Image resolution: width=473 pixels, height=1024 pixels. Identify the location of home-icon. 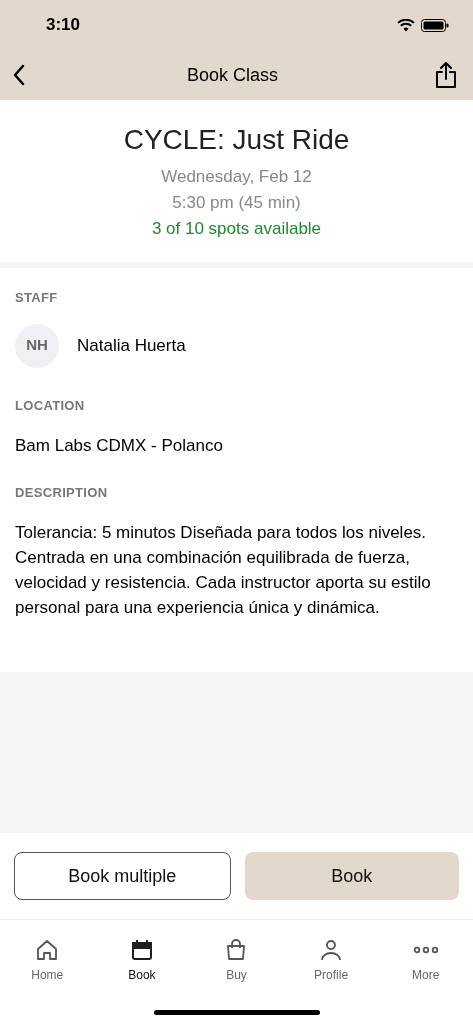
(47, 950).